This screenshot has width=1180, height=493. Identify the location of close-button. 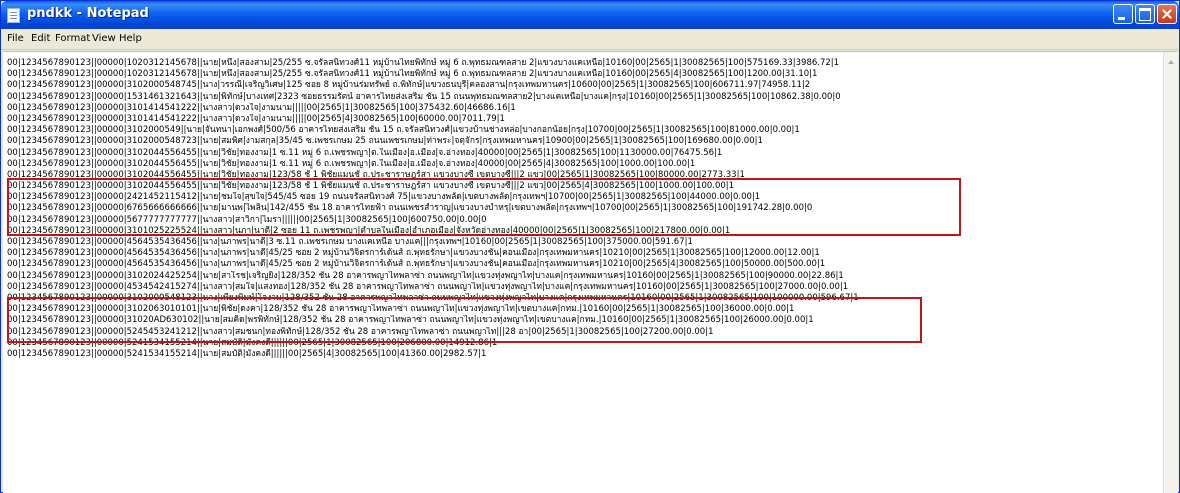
(1167, 14).